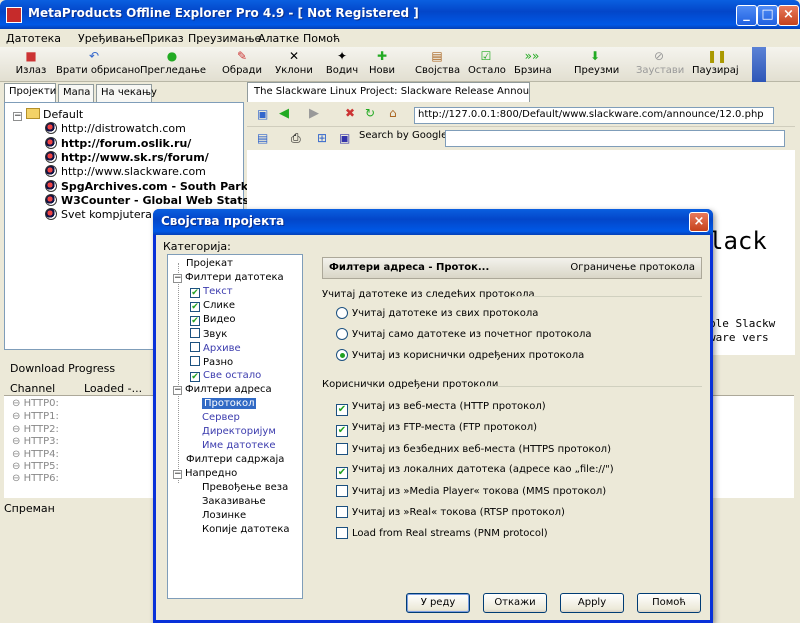  I want to click on category-filename: Име датотеке, so click(239, 445).